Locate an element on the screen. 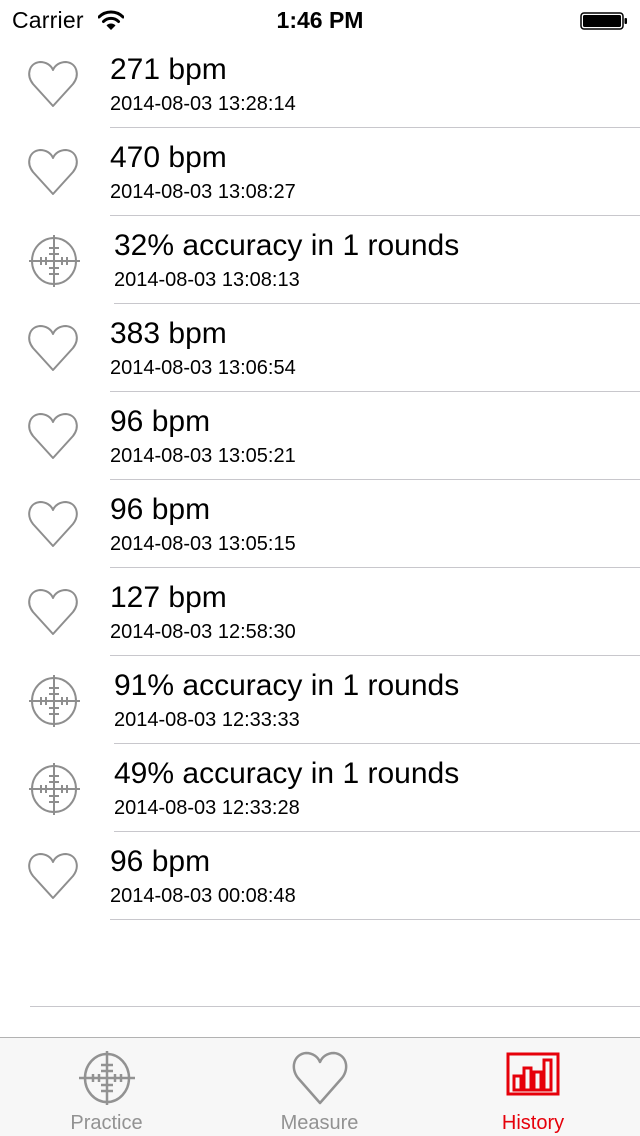 This screenshot has width=640, height=1136. item-title: 127 bpm is located at coordinates (168, 597).